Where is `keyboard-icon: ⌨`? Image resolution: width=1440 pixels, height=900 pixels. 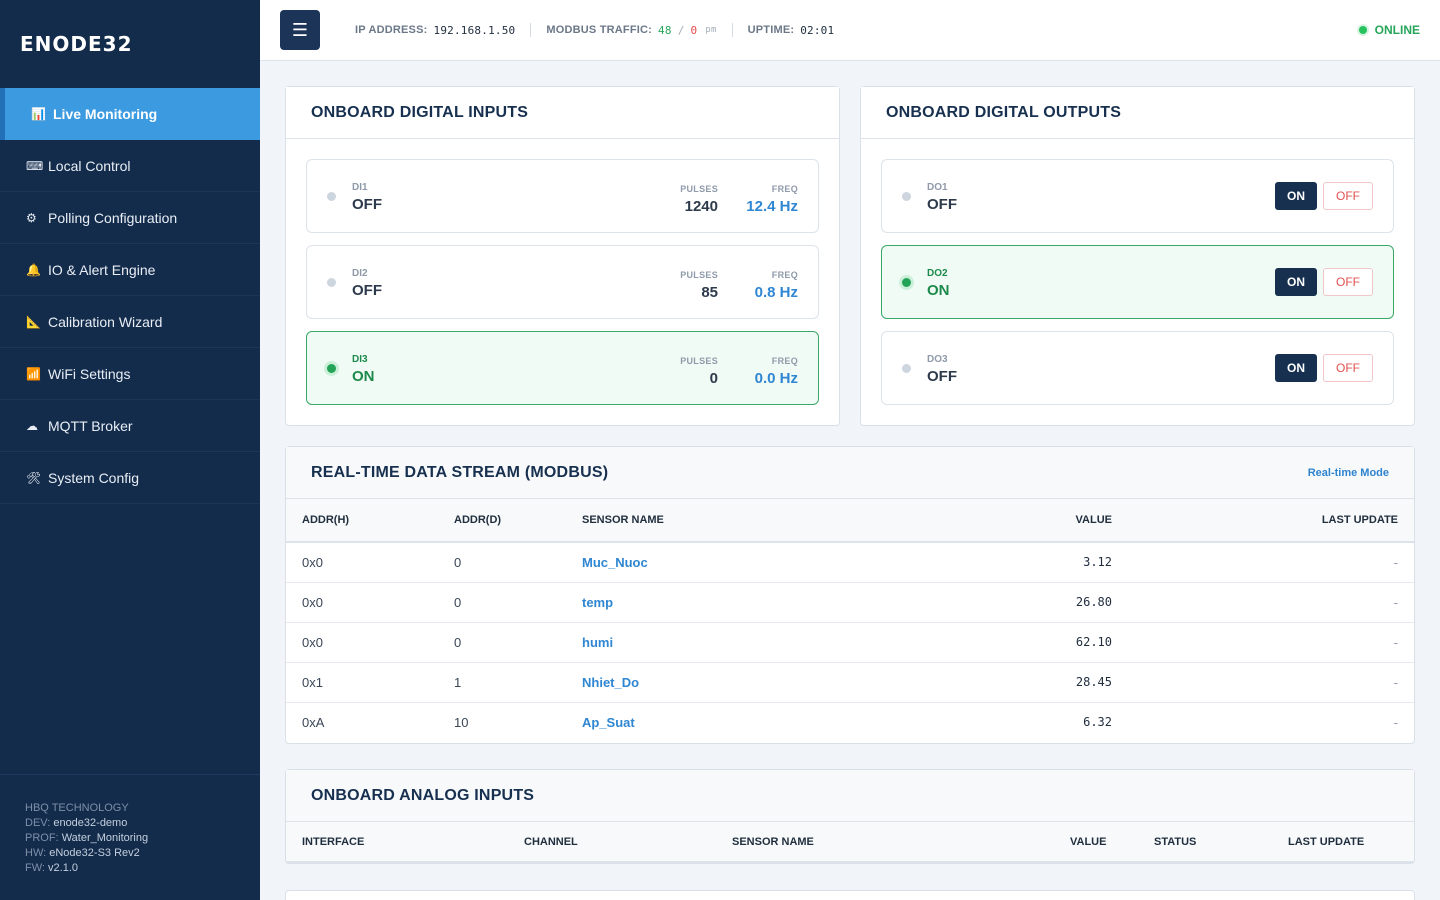
keyboard-icon: ⌨ is located at coordinates (35, 165).